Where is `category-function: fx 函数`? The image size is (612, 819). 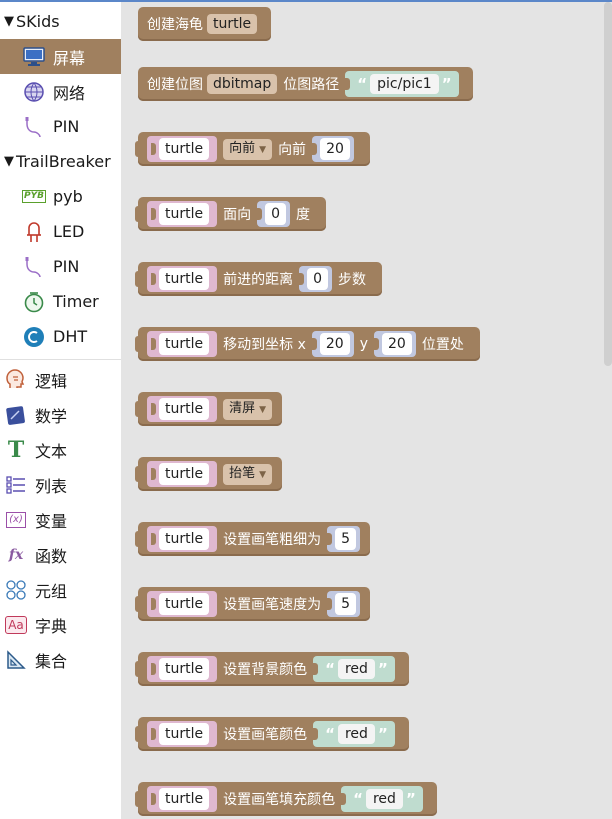 category-function: fx 函数 is located at coordinates (60, 554).